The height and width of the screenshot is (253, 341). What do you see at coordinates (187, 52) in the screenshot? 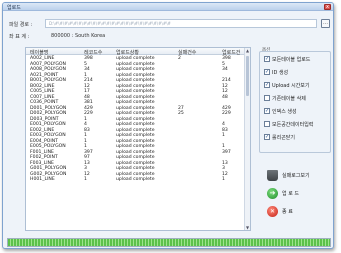
I see `header-fail-count: 실패건수` at bounding box center [187, 52].